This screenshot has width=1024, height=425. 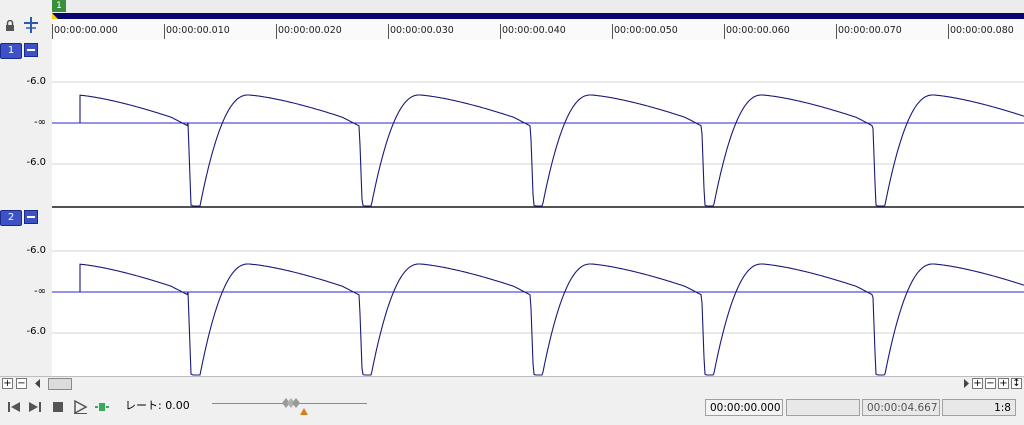 What do you see at coordinates (26, 291) in the screenshot?
I see `track-header-2: 2 -6.0 -∞ -6.0` at bounding box center [26, 291].